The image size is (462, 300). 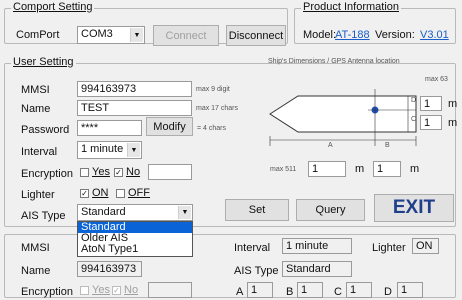 I want to click on interval-label: Interval, so click(x=39, y=152).